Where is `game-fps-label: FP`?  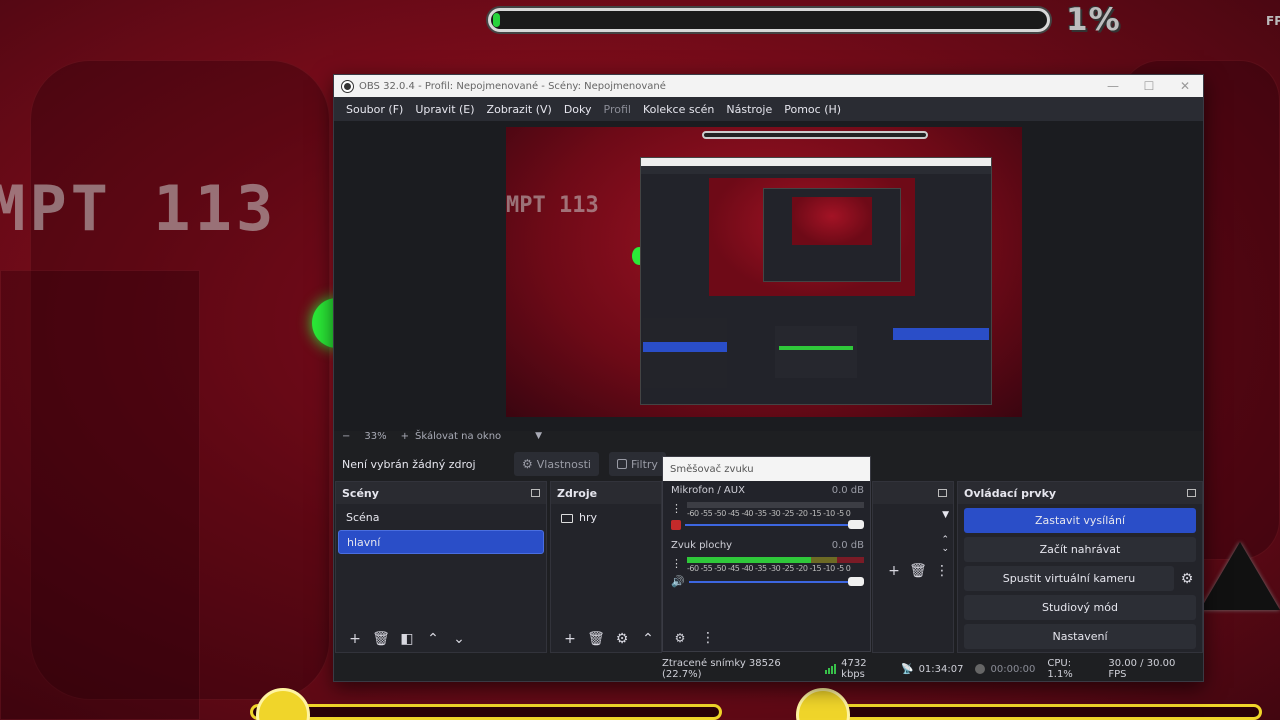 game-fps-label: FP is located at coordinates (1273, 21).